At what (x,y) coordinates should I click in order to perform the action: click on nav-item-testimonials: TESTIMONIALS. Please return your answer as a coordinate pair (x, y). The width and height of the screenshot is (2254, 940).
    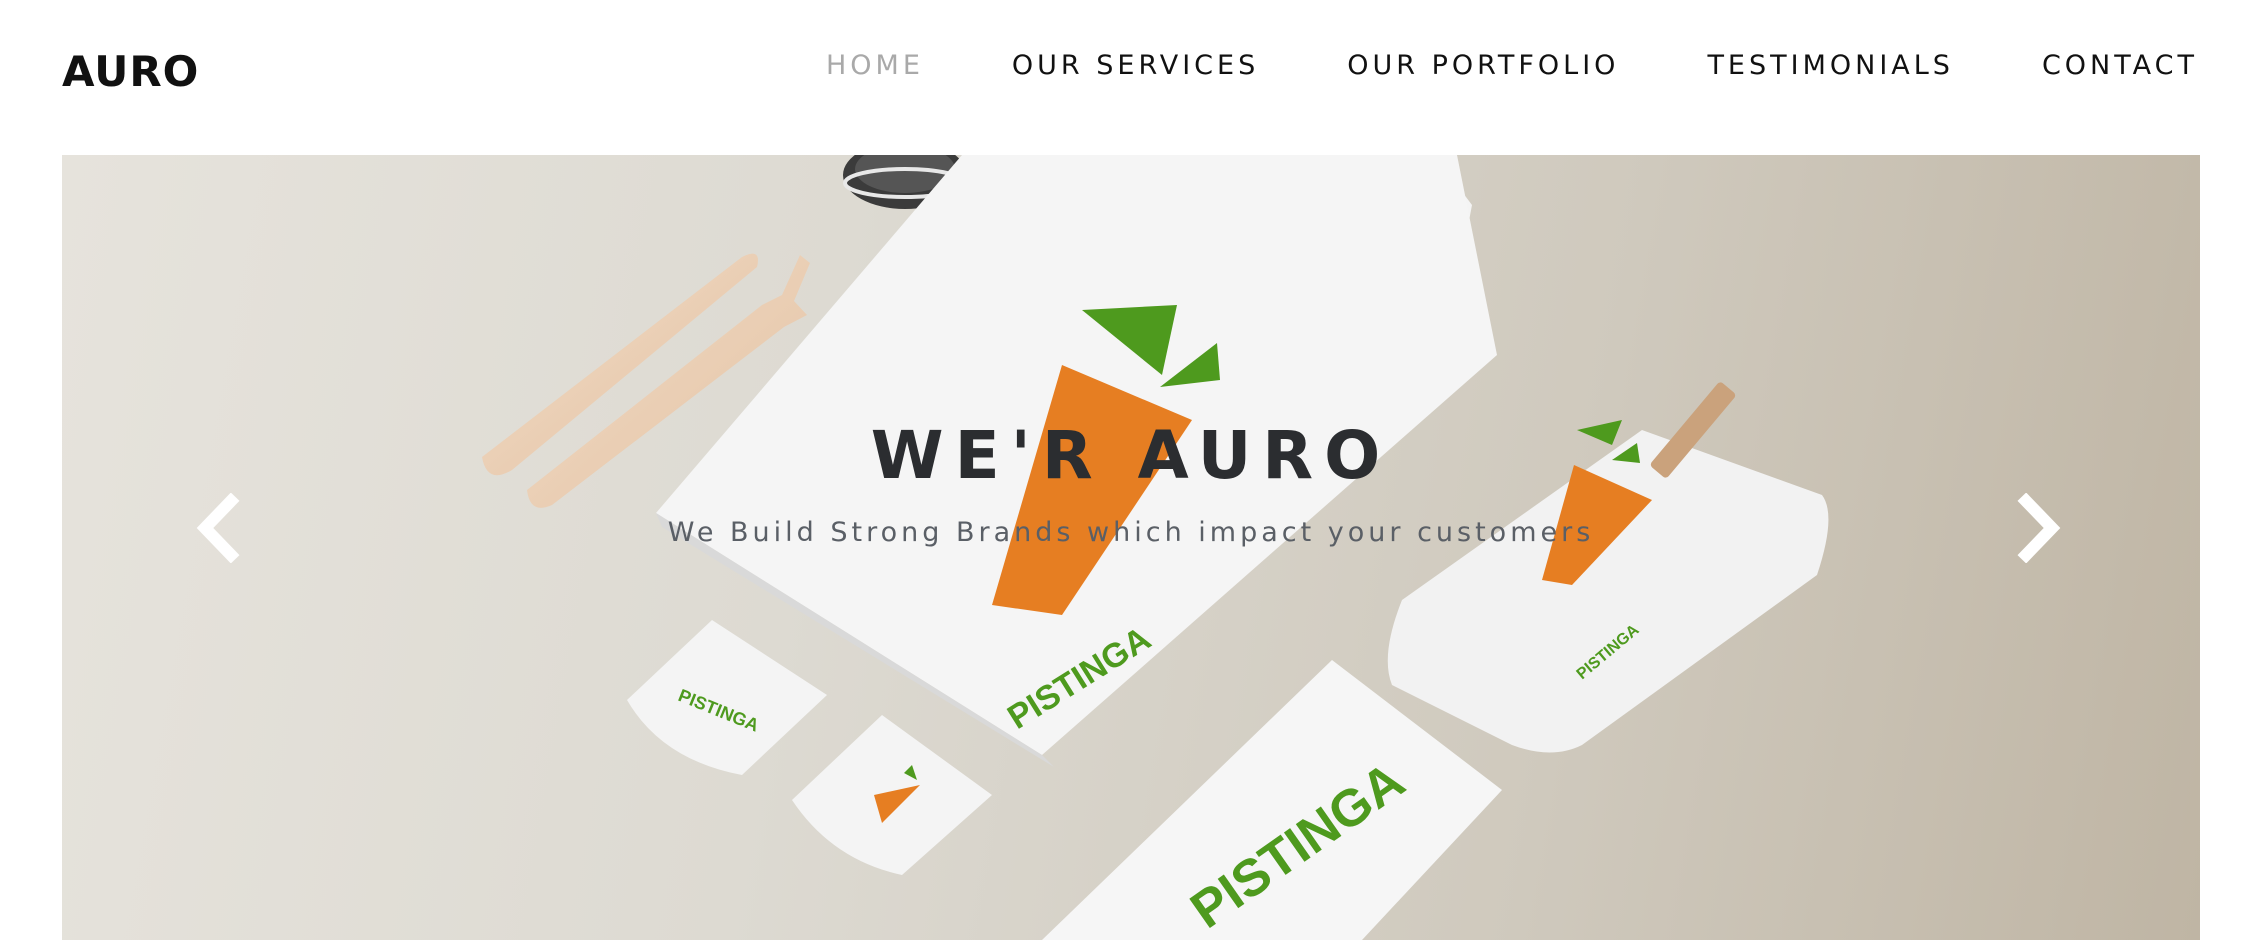
    Looking at the image, I should click on (1830, 65).